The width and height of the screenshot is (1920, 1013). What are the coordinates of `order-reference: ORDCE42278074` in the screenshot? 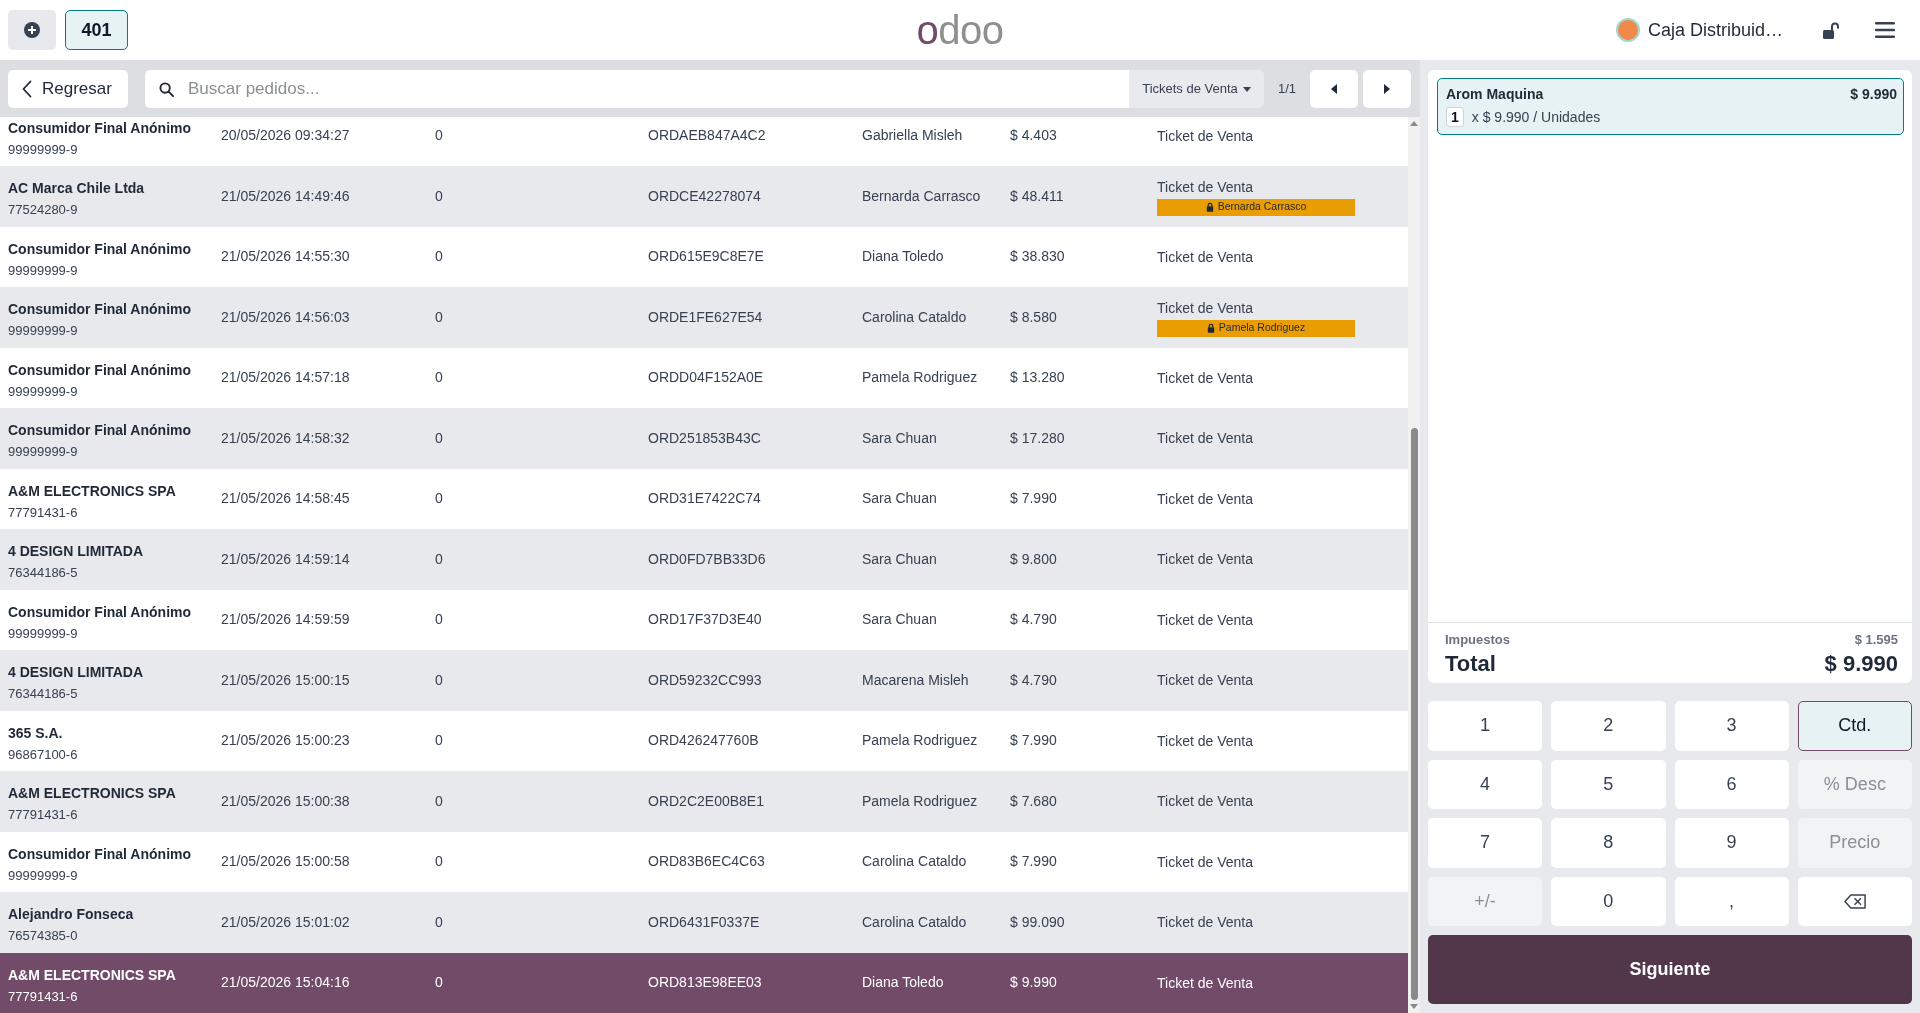 It's located at (704, 195).